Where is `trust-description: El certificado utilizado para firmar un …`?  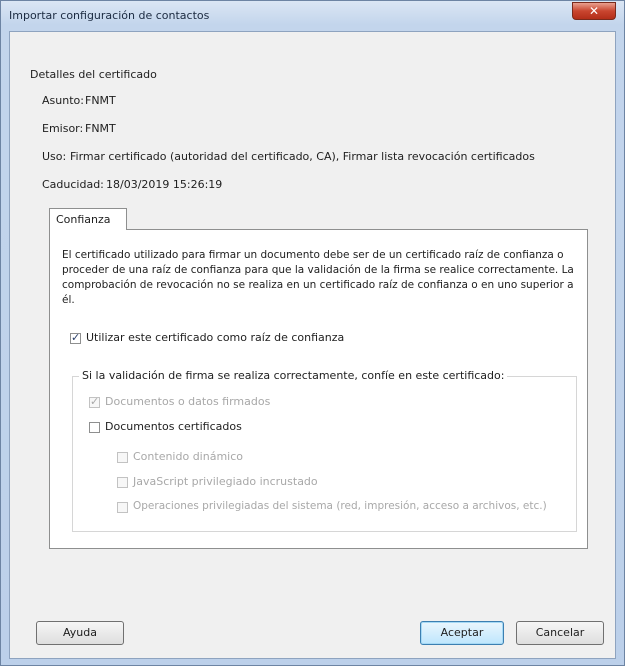
trust-description: El certificado utilizado para firmar un … is located at coordinates (318, 277).